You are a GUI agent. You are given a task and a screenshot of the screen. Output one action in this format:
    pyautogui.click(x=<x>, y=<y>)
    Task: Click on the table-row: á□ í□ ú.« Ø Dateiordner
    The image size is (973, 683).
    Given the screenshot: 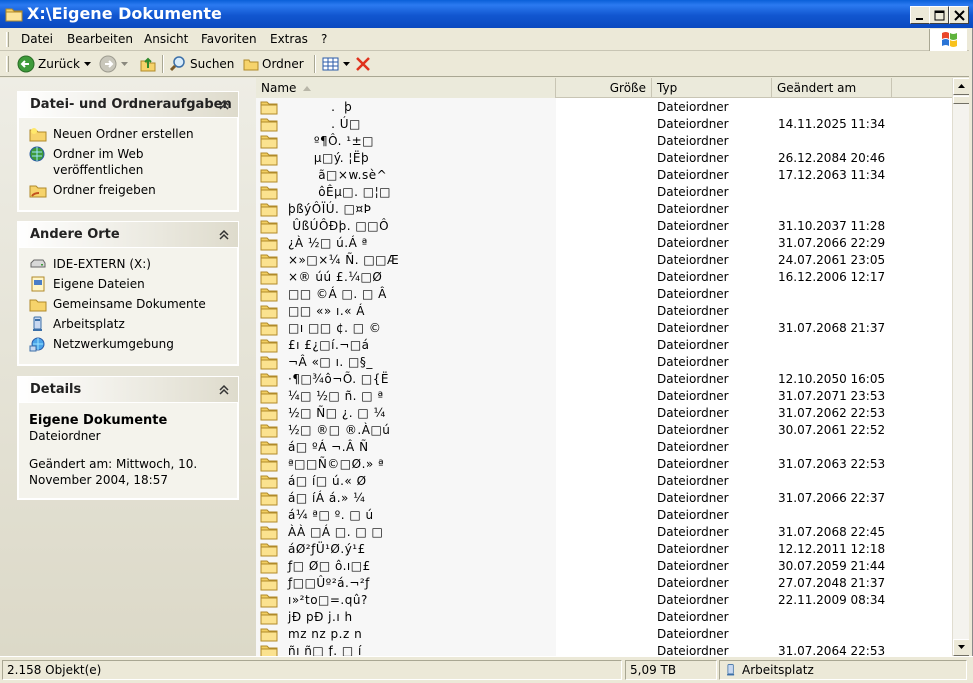 What is the action you would take?
    pyautogui.click(x=604, y=481)
    